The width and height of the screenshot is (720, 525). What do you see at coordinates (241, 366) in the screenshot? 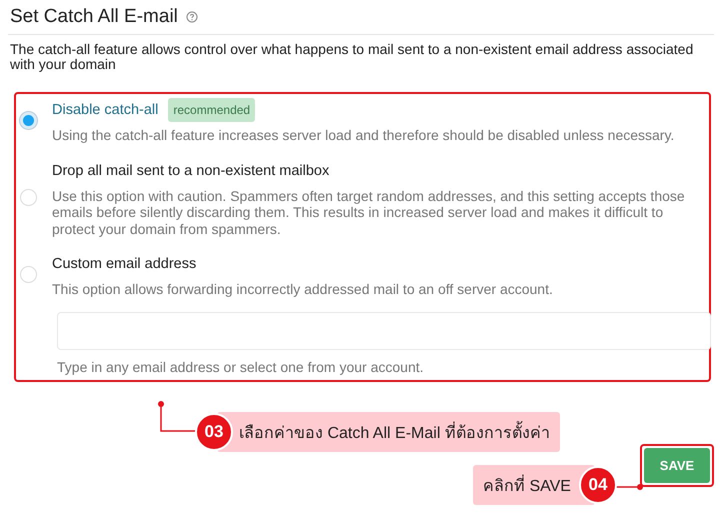
I see `field-helper-text: Type in any email address or select one from your account.` at bounding box center [241, 366].